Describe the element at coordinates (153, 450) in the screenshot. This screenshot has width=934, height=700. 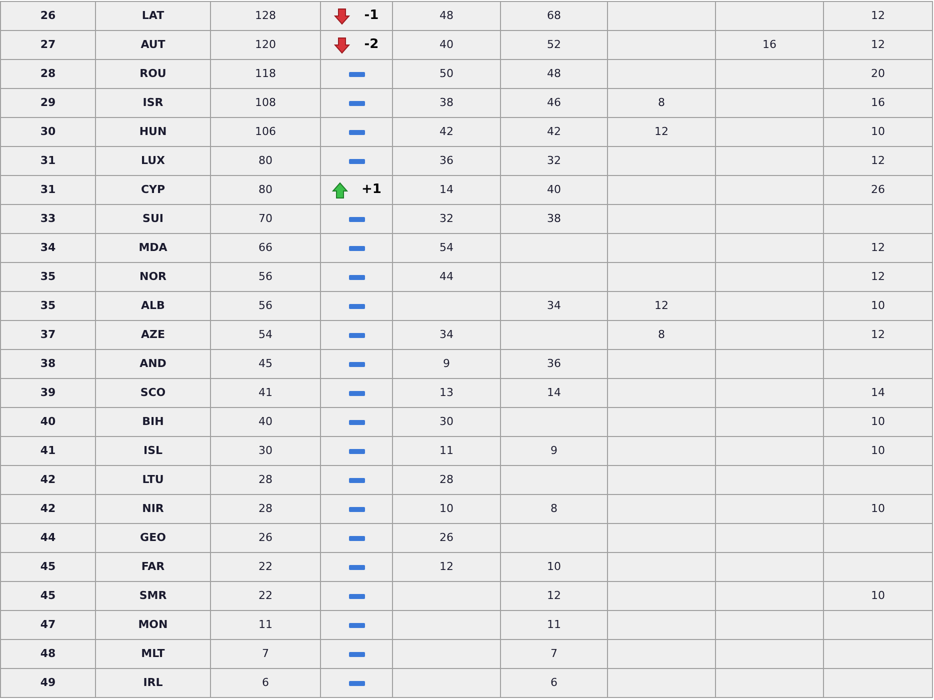
I see `team-code: ISL` at that location.